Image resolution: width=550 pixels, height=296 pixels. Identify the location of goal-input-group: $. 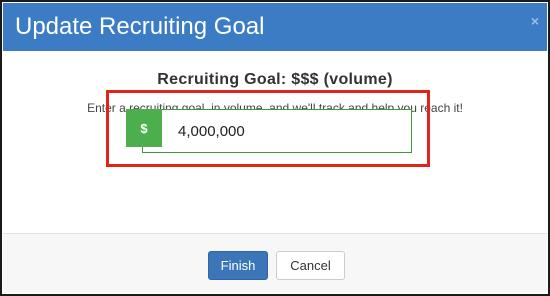
(269, 131).